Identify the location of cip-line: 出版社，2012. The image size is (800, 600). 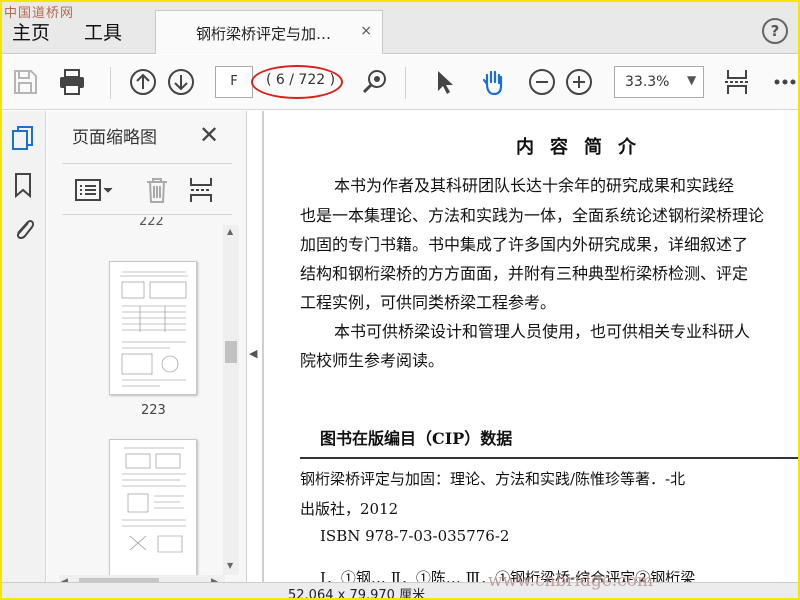
(349, 509).